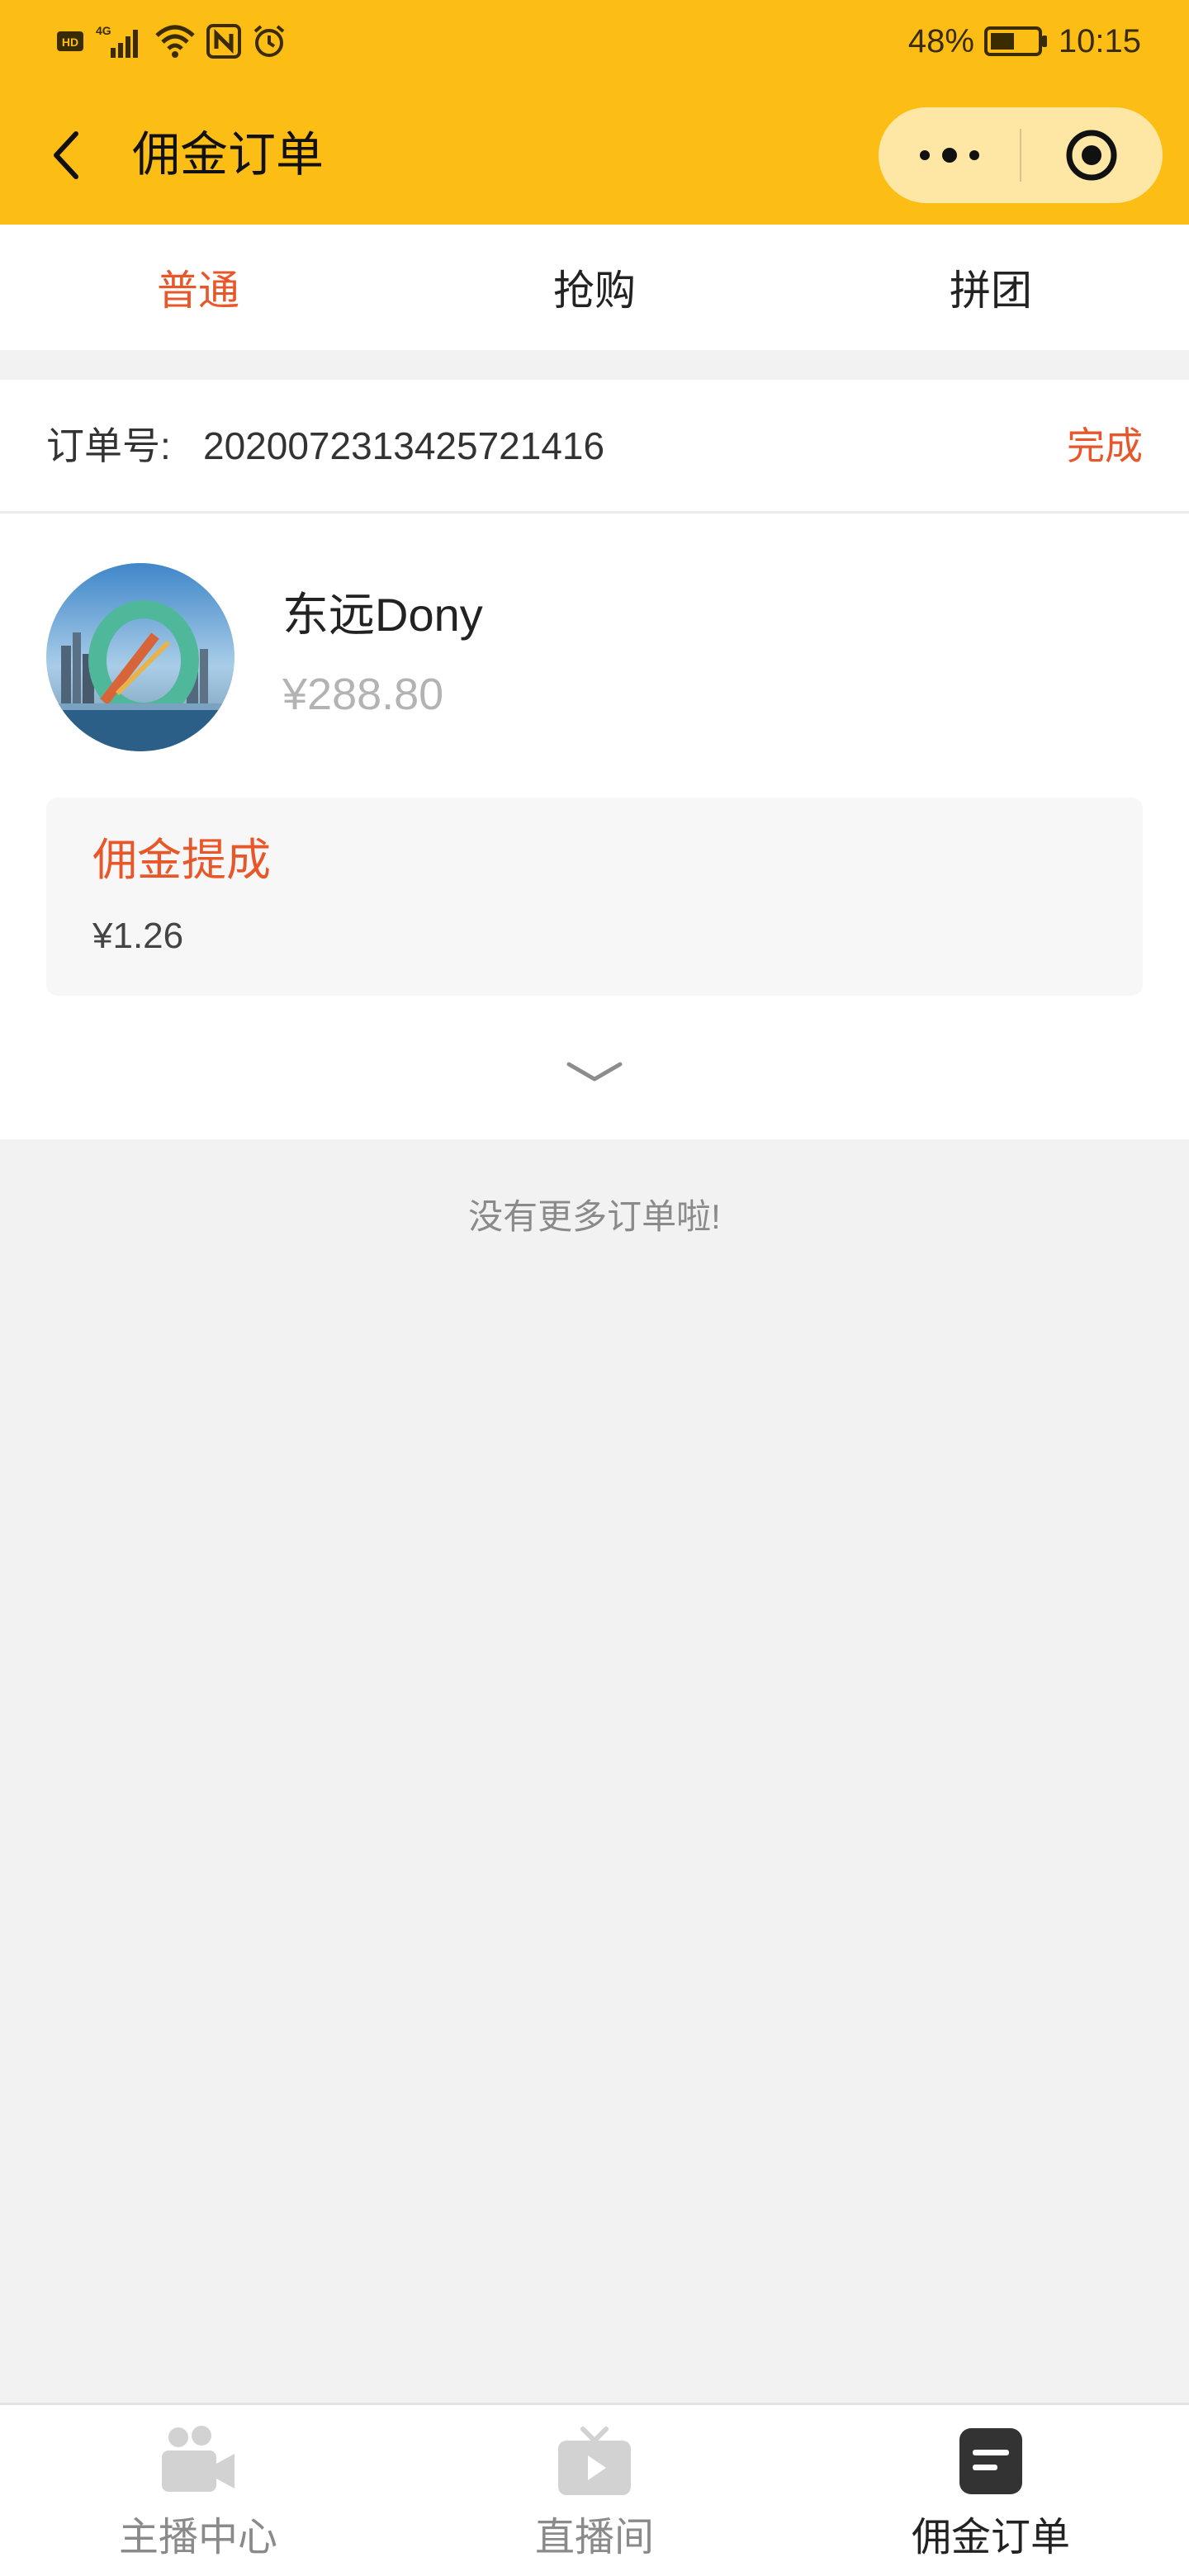 The width and height of the screenshot is (1189, 2576). I want to click on order-header: 订单号: 2020072313425721416 完成, so click(594, 447).